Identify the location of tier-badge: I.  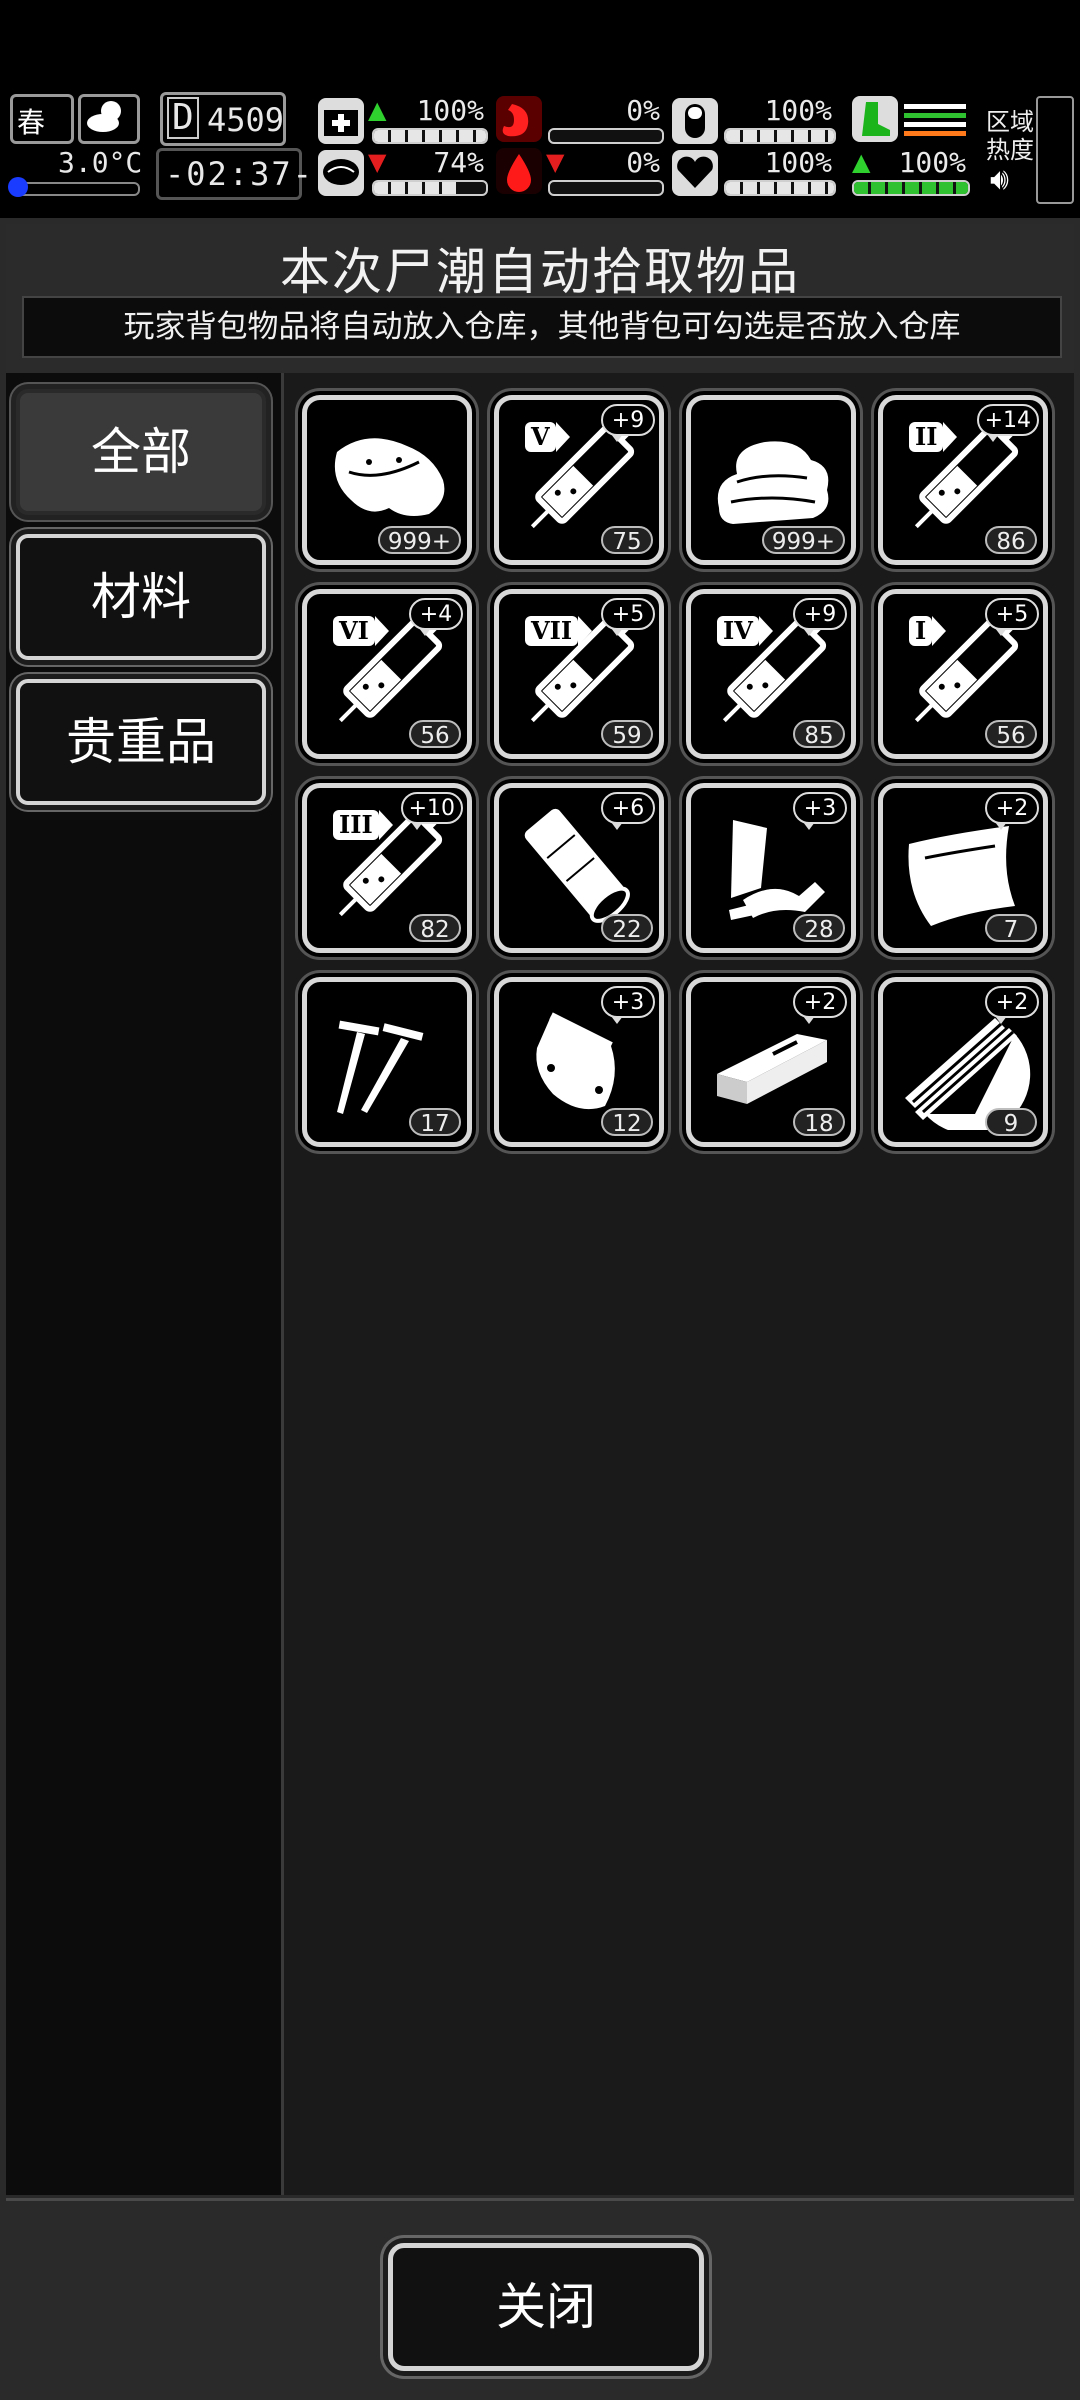
(928, 631).